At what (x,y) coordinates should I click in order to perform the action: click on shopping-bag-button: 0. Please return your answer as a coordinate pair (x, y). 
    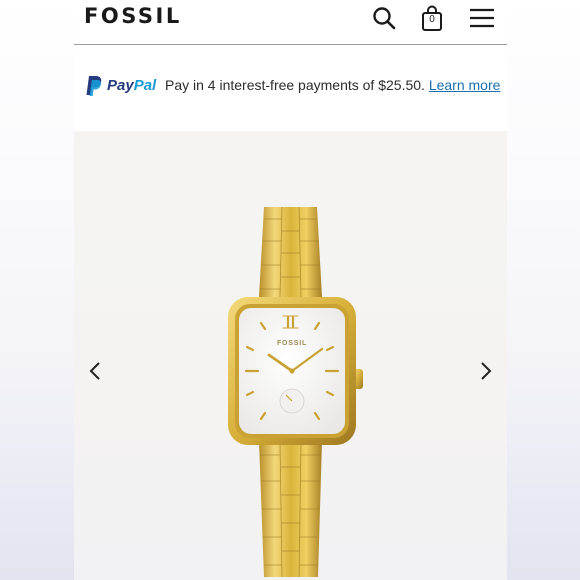
    Looking at the image, I should click on (432, 18).